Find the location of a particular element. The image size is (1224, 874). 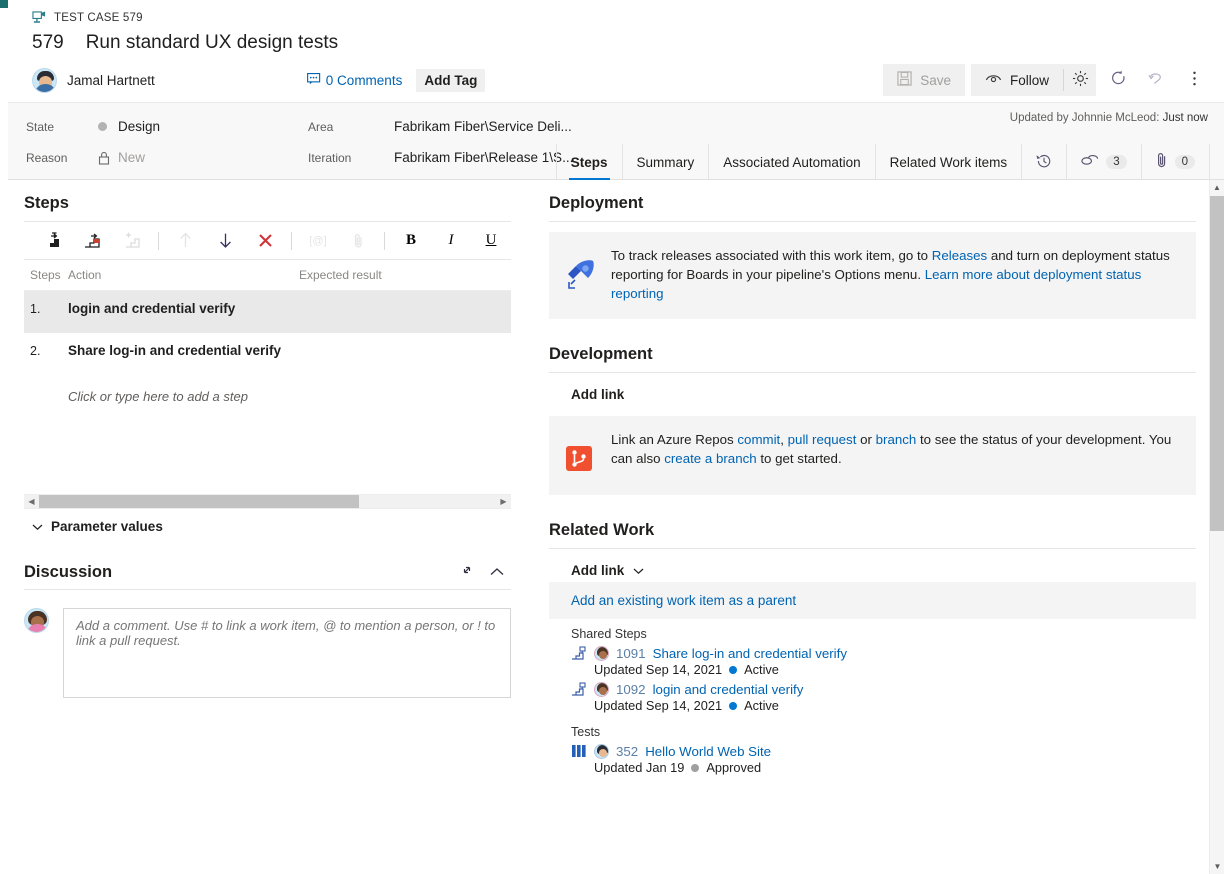

follow-group: Follow is located at coordinates (1033, 80).